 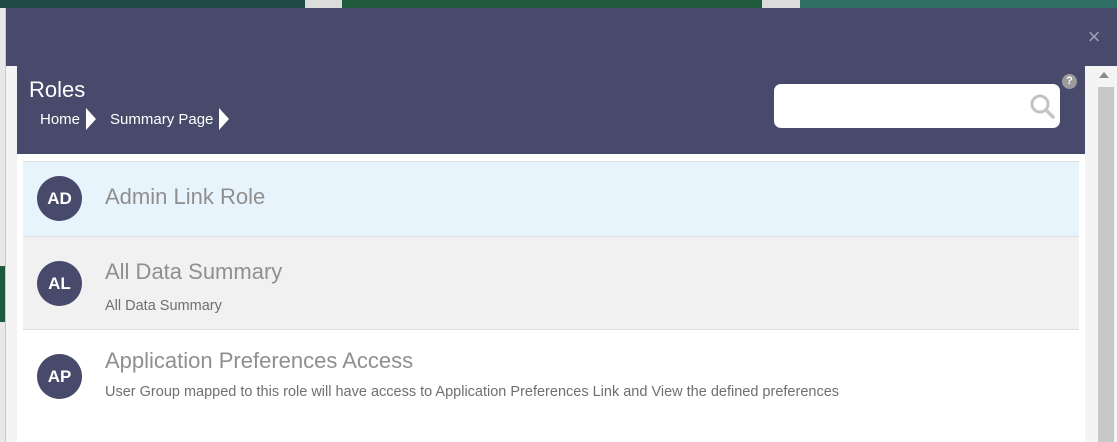 What do you see at coordinates (57, 89) in the screenshot?
I see `page-title: Roles` at bounding box center [57, 89].